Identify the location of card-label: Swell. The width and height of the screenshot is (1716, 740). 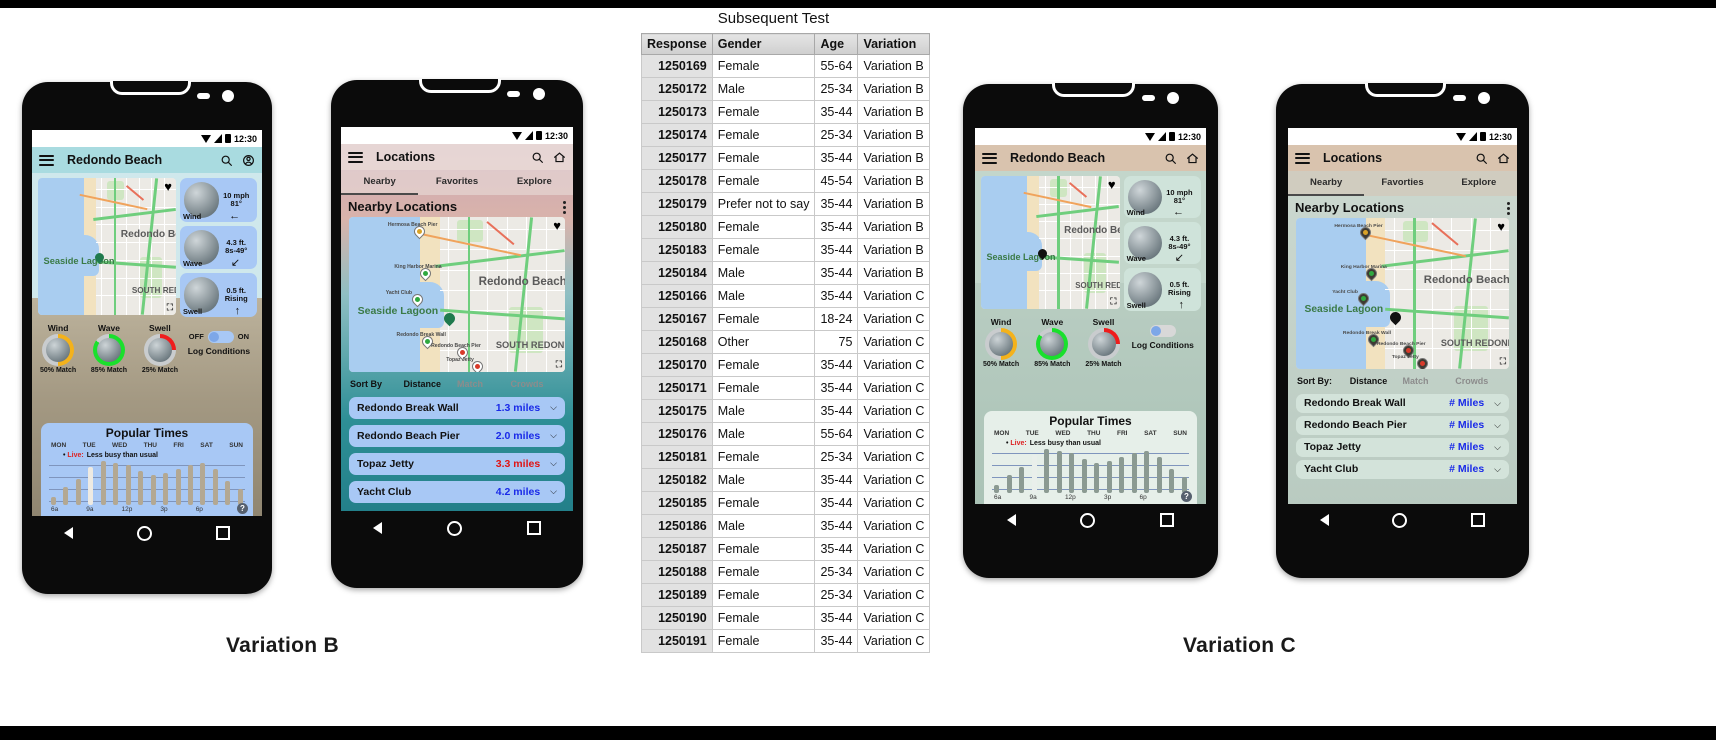
(192, 311).